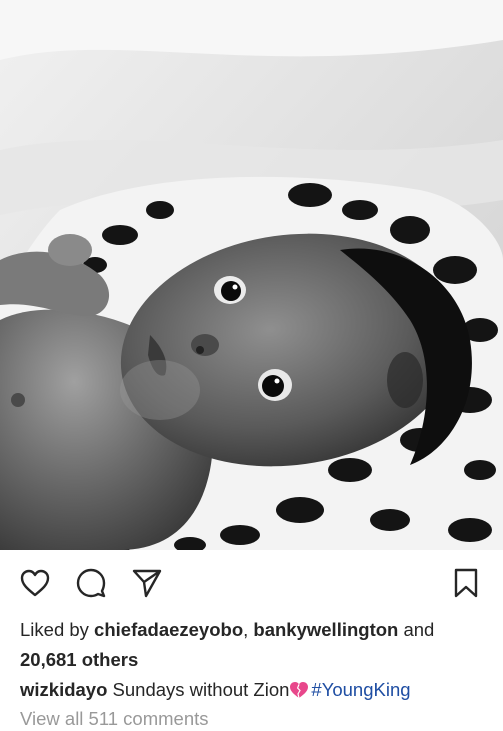 This screenshot has height=731, width=503. I want to click on like-button, so click(35, 583).